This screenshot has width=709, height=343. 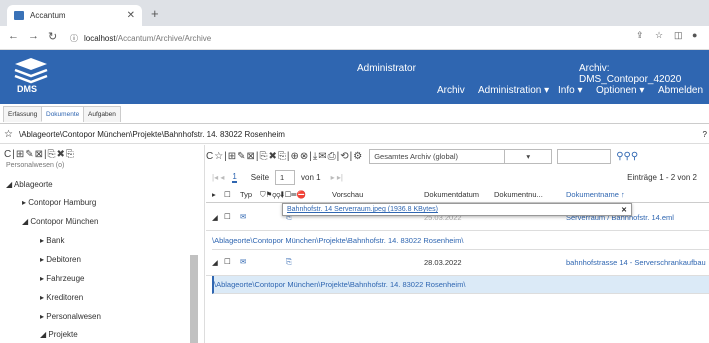 What do you see at coordinates (289, 261) in the screenshot?
I see `attachment-icon: ⎘` at bounding box center [289, 261].